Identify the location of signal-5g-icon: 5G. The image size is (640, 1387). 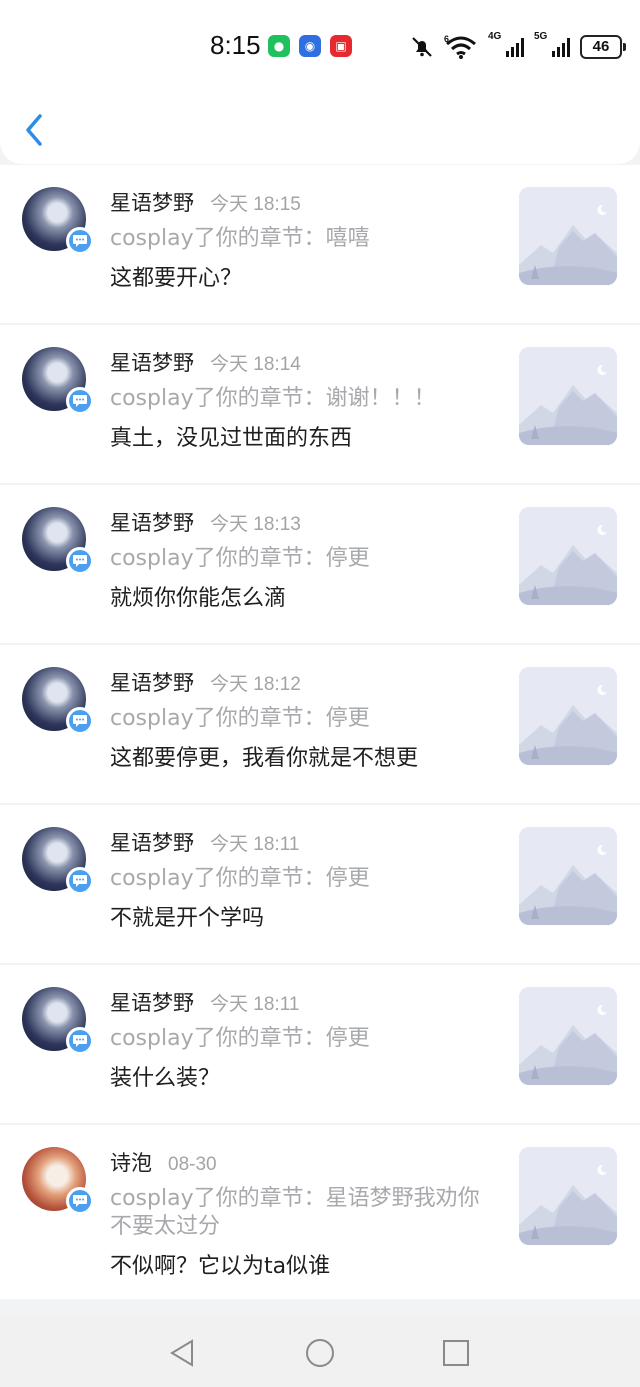
(552, 44).